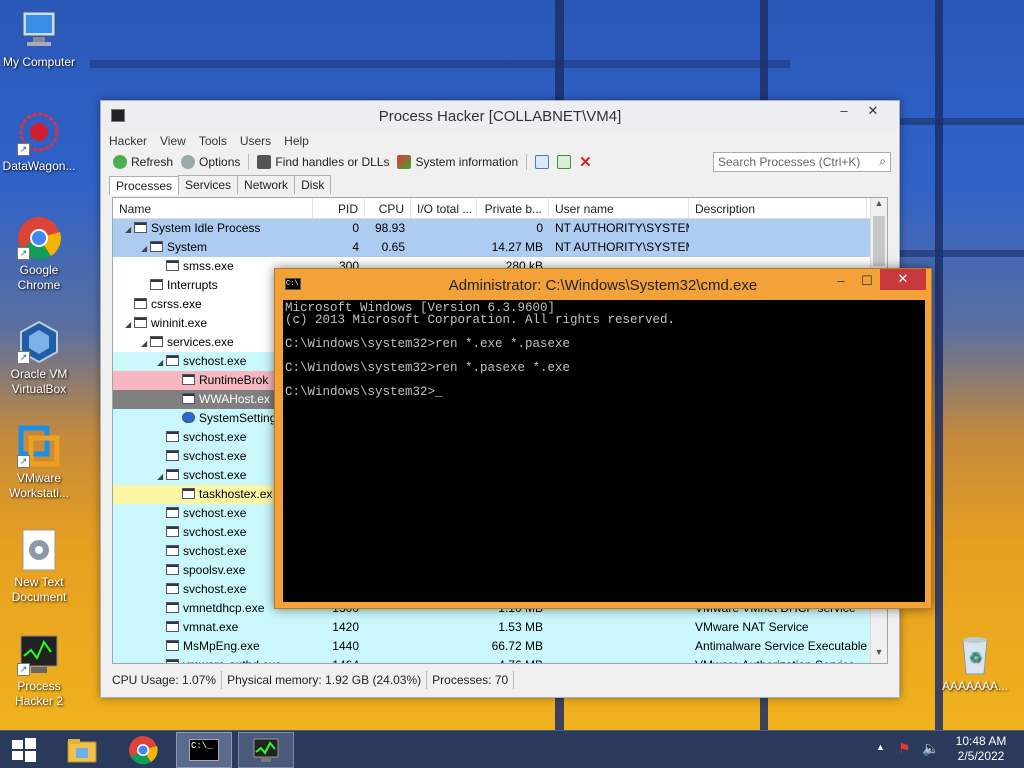 The height and width of the screenshot is (768, 1024). Describe the element at coordinates (500, 627) in the screenshot. I see `process-row: vmnat.exe 1420 1.53 MB VMware NAT Service` at that location.